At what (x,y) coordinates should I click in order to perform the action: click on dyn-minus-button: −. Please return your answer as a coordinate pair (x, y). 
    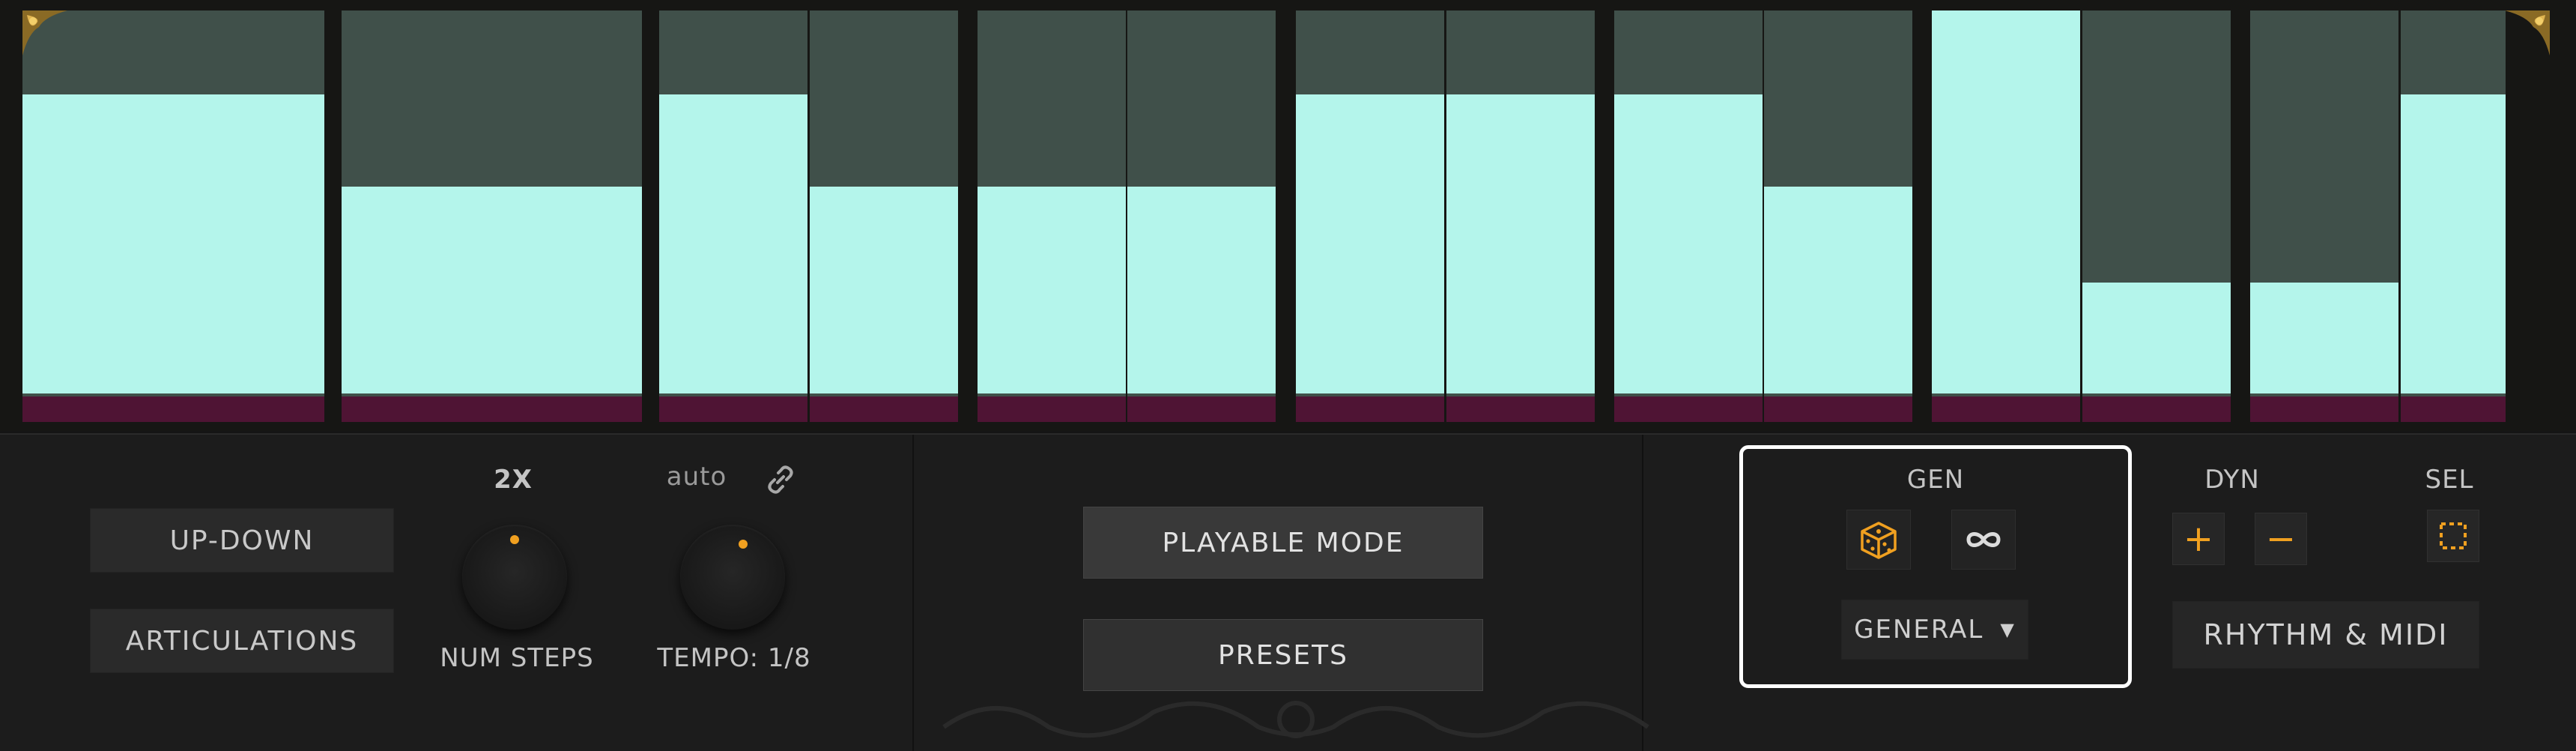
    Looking at the image, I should click on (2281, 539).